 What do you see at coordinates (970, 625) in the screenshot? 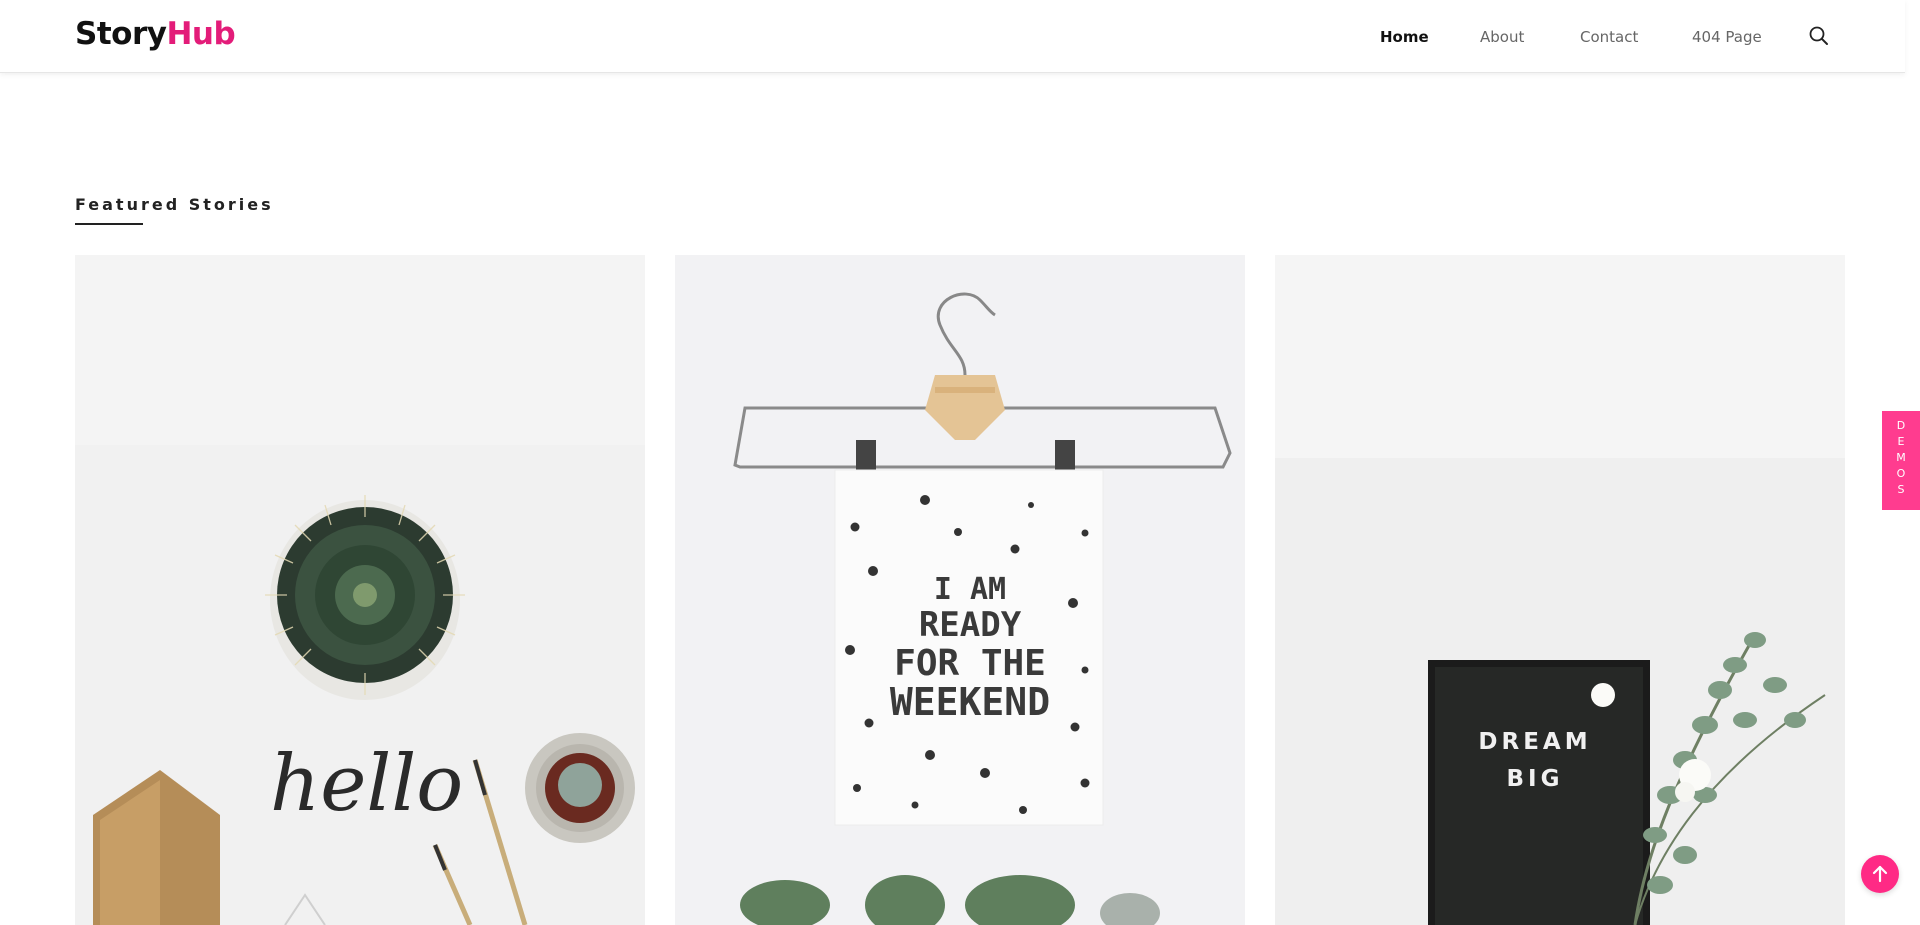
I see `poster-line-2: READY` at bounding box center [970, 625].